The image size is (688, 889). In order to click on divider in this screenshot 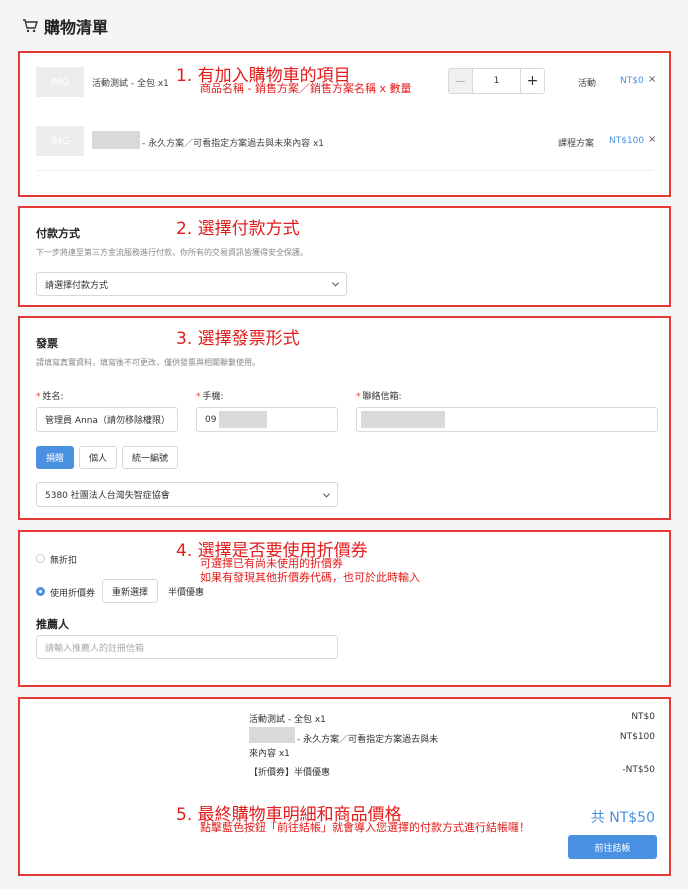, I will do `click(344, 170)`.